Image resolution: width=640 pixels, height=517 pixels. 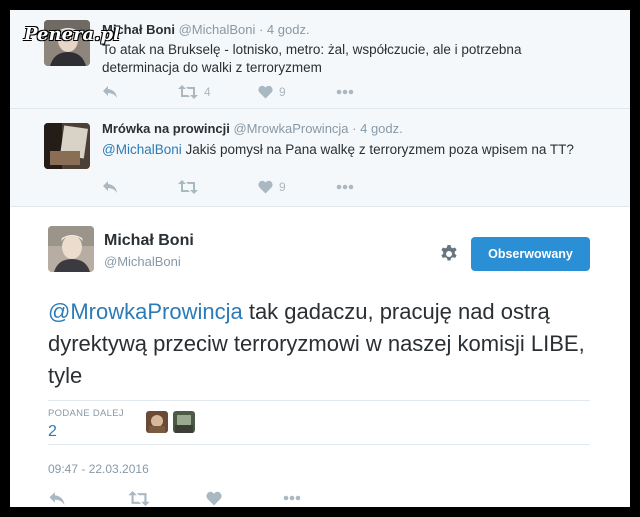 I want to click on tweet-actions, so click(x=175, y=498).